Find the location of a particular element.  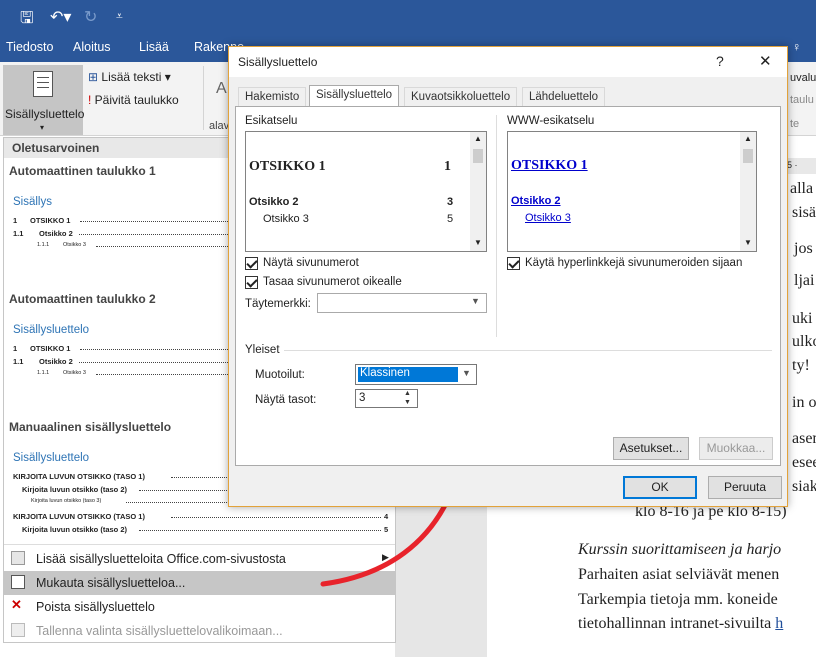

web-link-3: Otsikko 3 is located at coordinates (548, 218).